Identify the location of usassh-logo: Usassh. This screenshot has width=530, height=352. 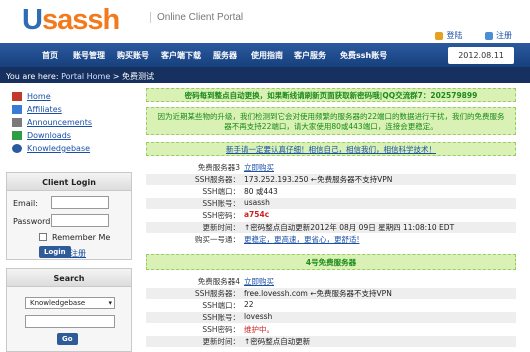
(71, 20).